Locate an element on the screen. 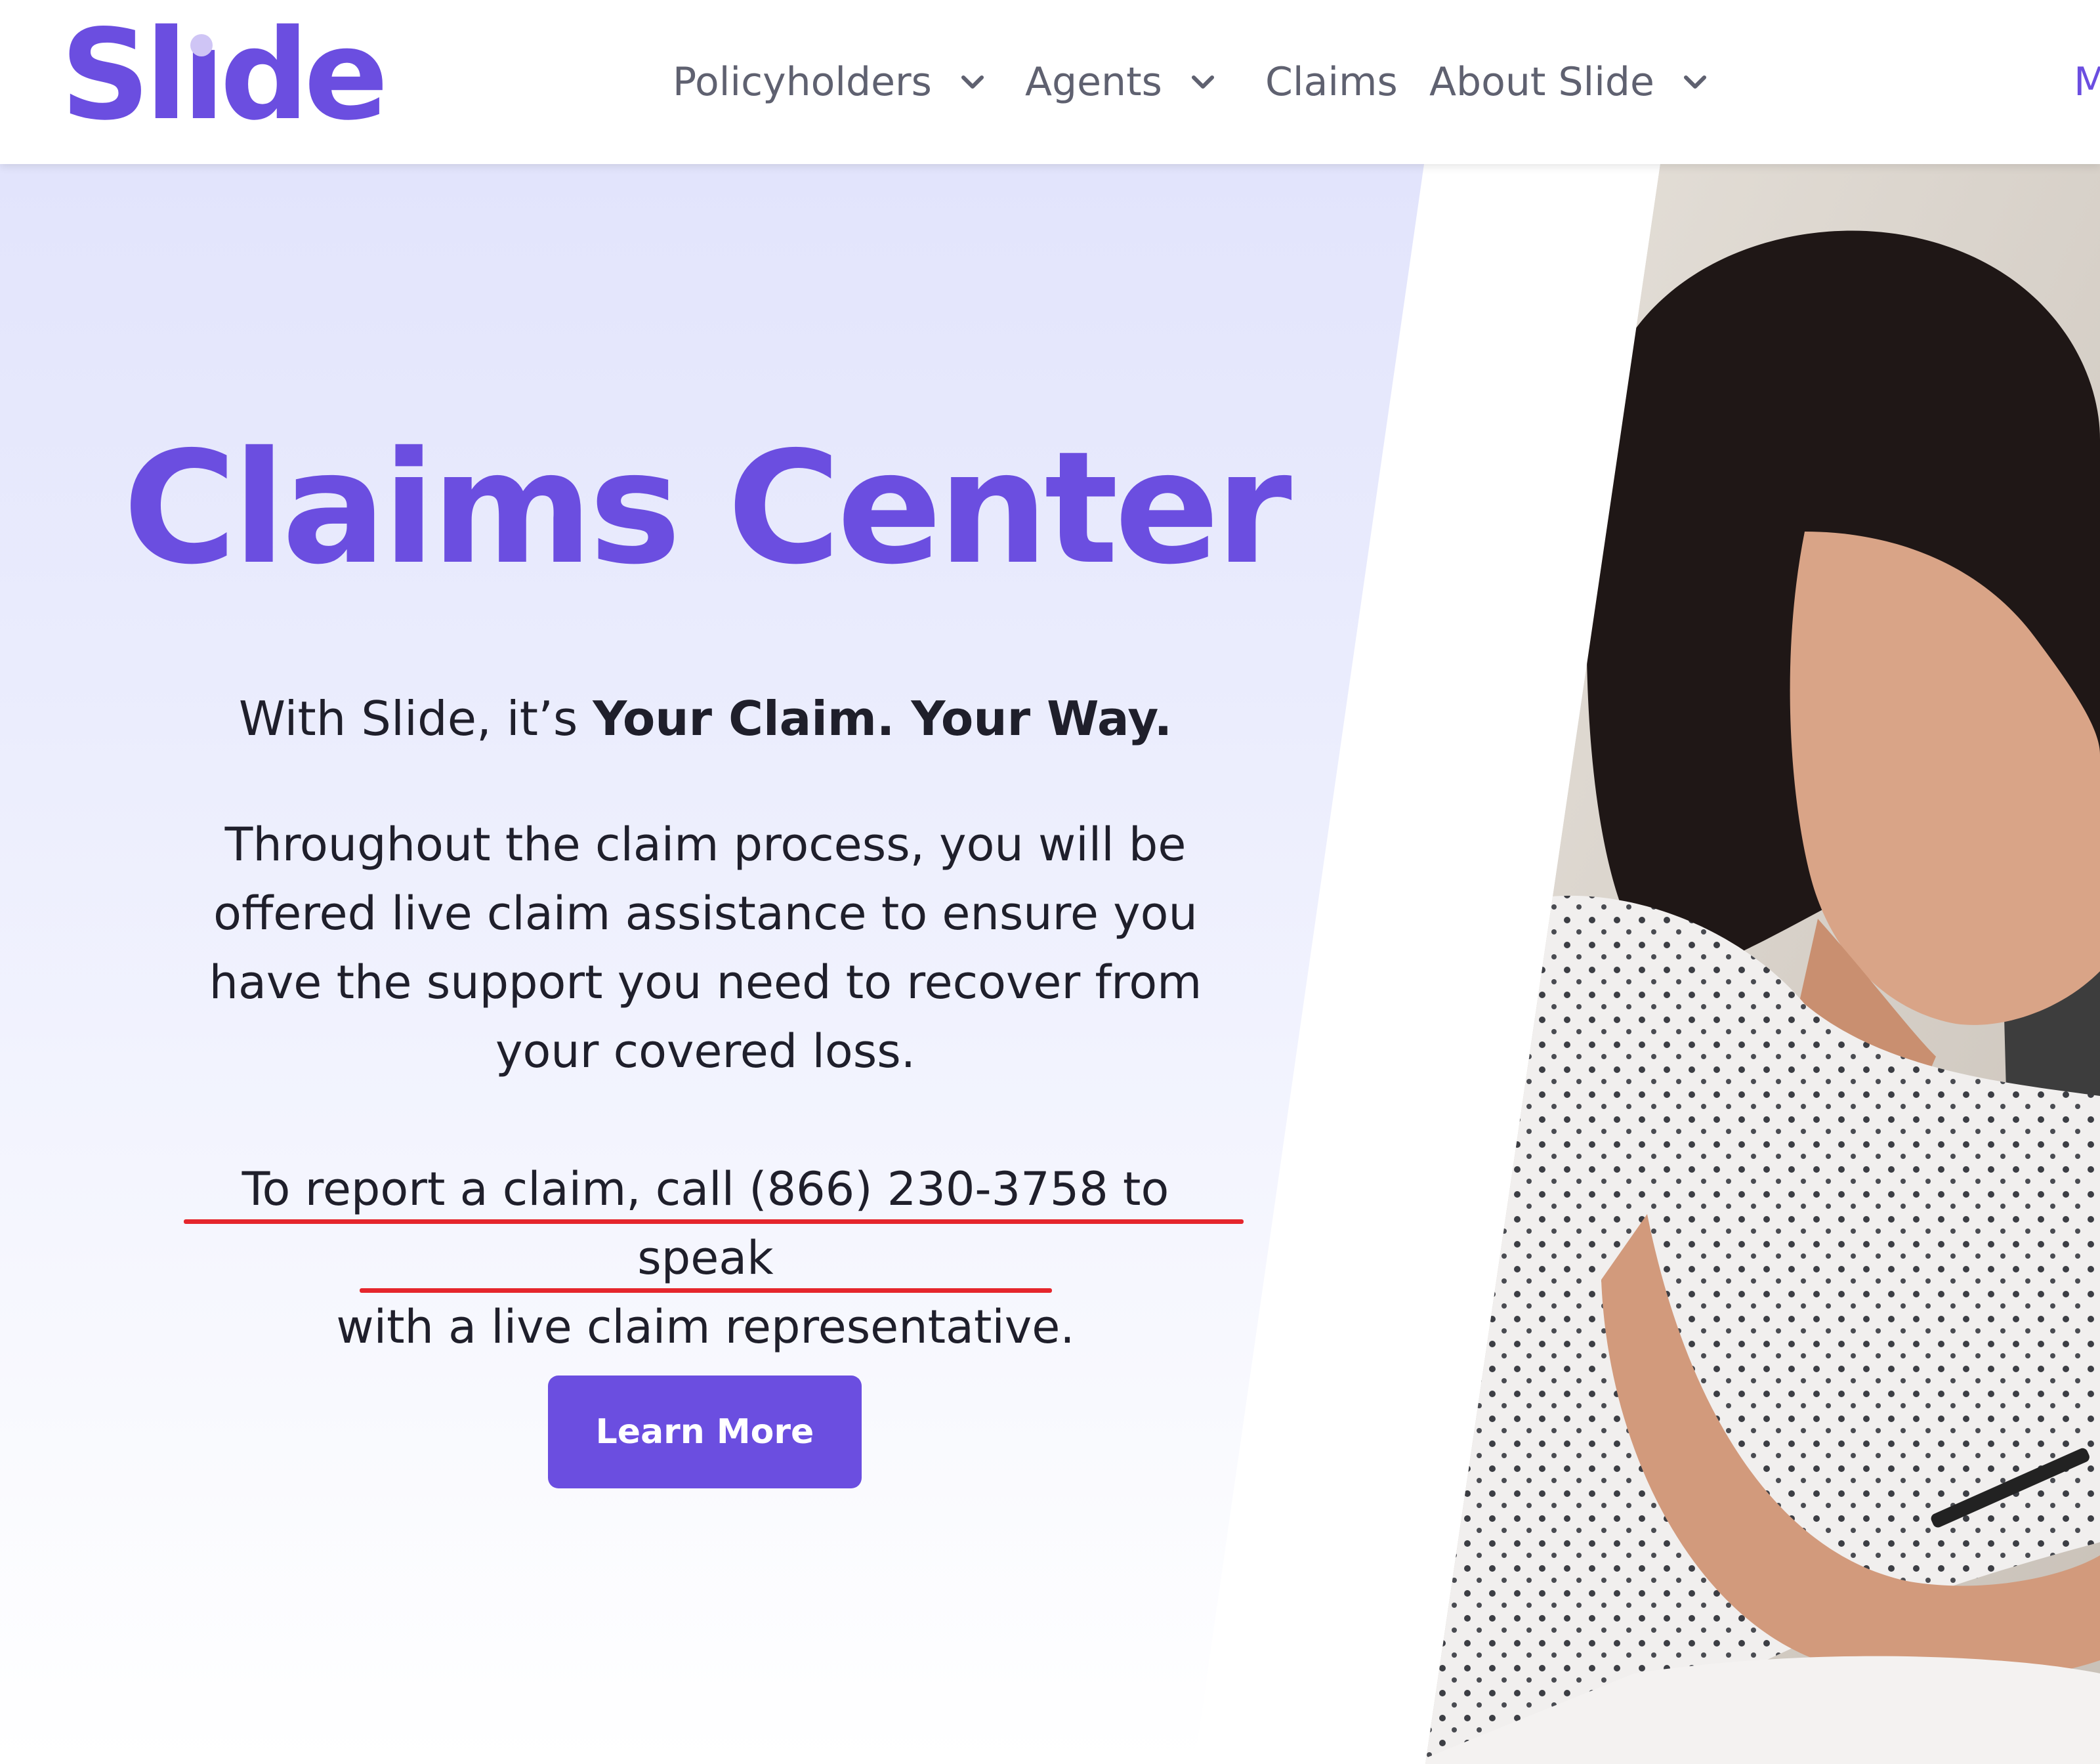  nav-item-cut-off: M is located at coordinates (2087, 82).